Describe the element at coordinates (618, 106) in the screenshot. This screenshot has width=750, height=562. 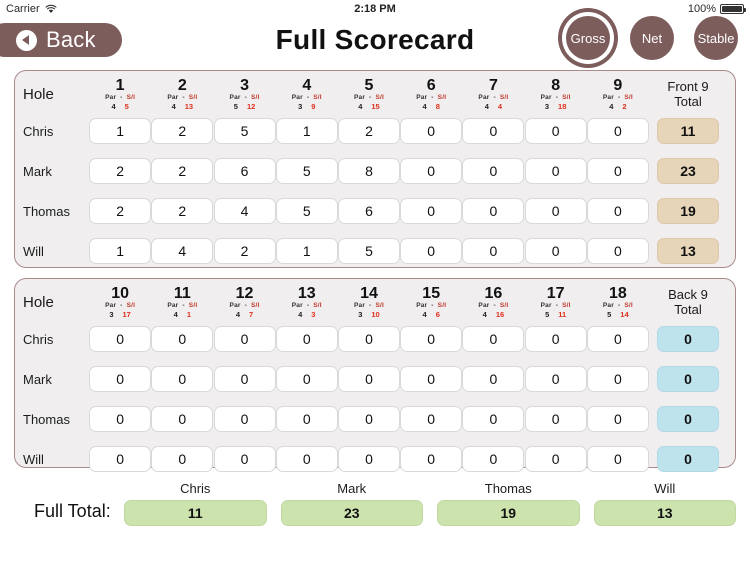
I see `par-si-values: 4 2` at that location.